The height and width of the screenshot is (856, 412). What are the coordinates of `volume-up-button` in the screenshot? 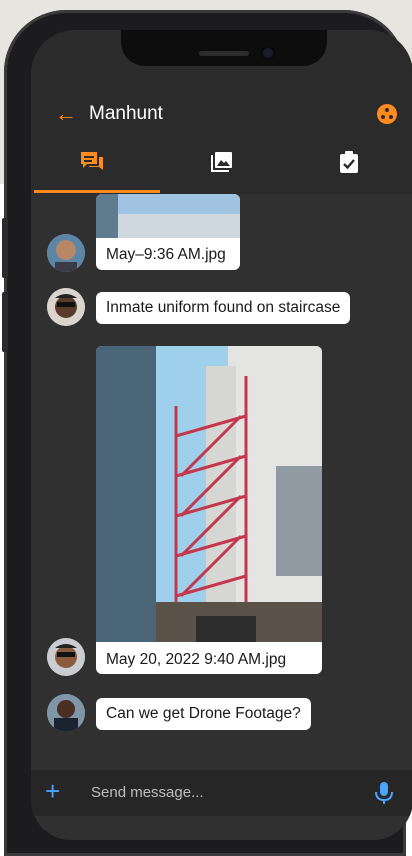 It's located at (5, 248).